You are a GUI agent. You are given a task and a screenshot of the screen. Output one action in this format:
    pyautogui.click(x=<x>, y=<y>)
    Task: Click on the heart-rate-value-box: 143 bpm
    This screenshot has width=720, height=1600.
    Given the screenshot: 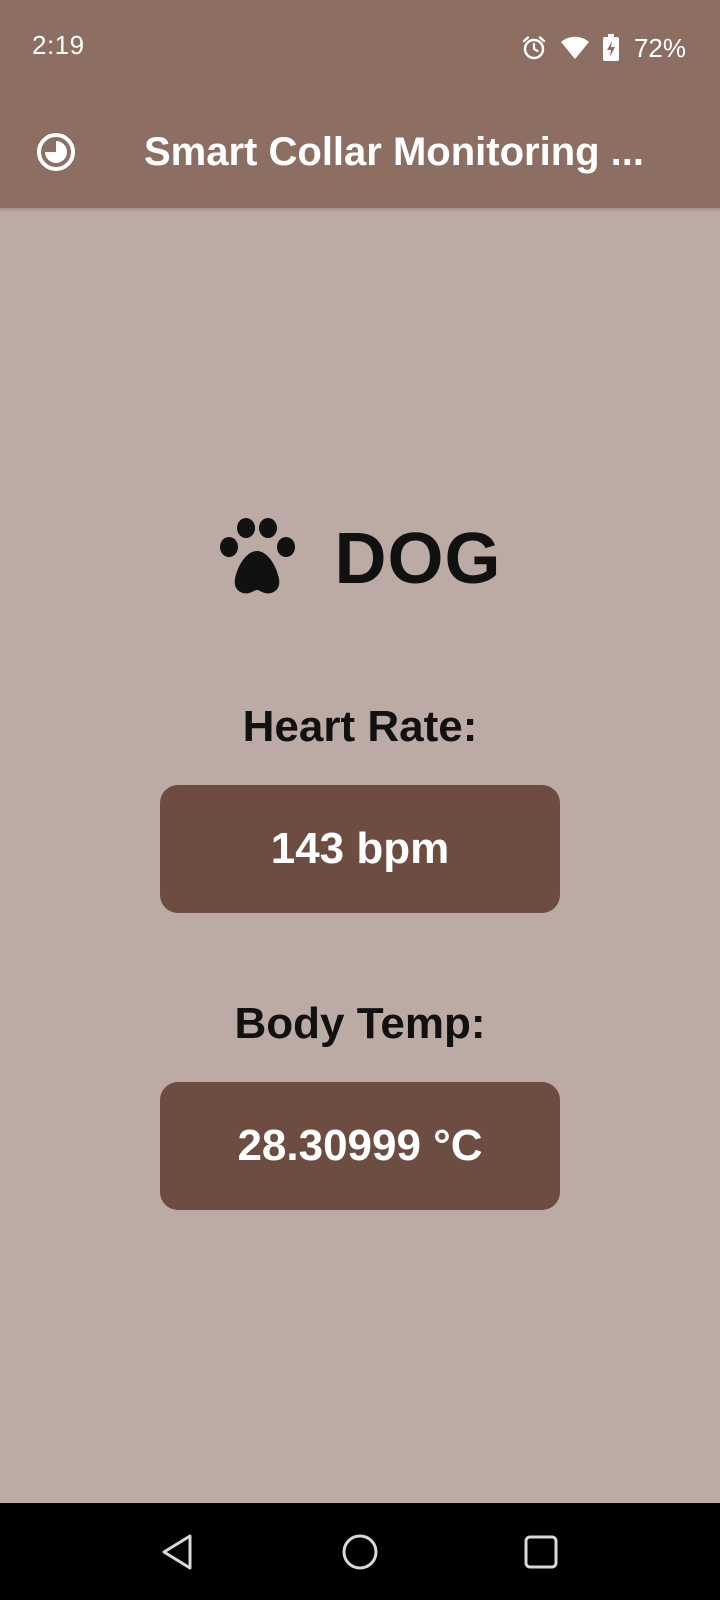 What is the action you would take?
    pyautogui.click(x=360, y=849)
    